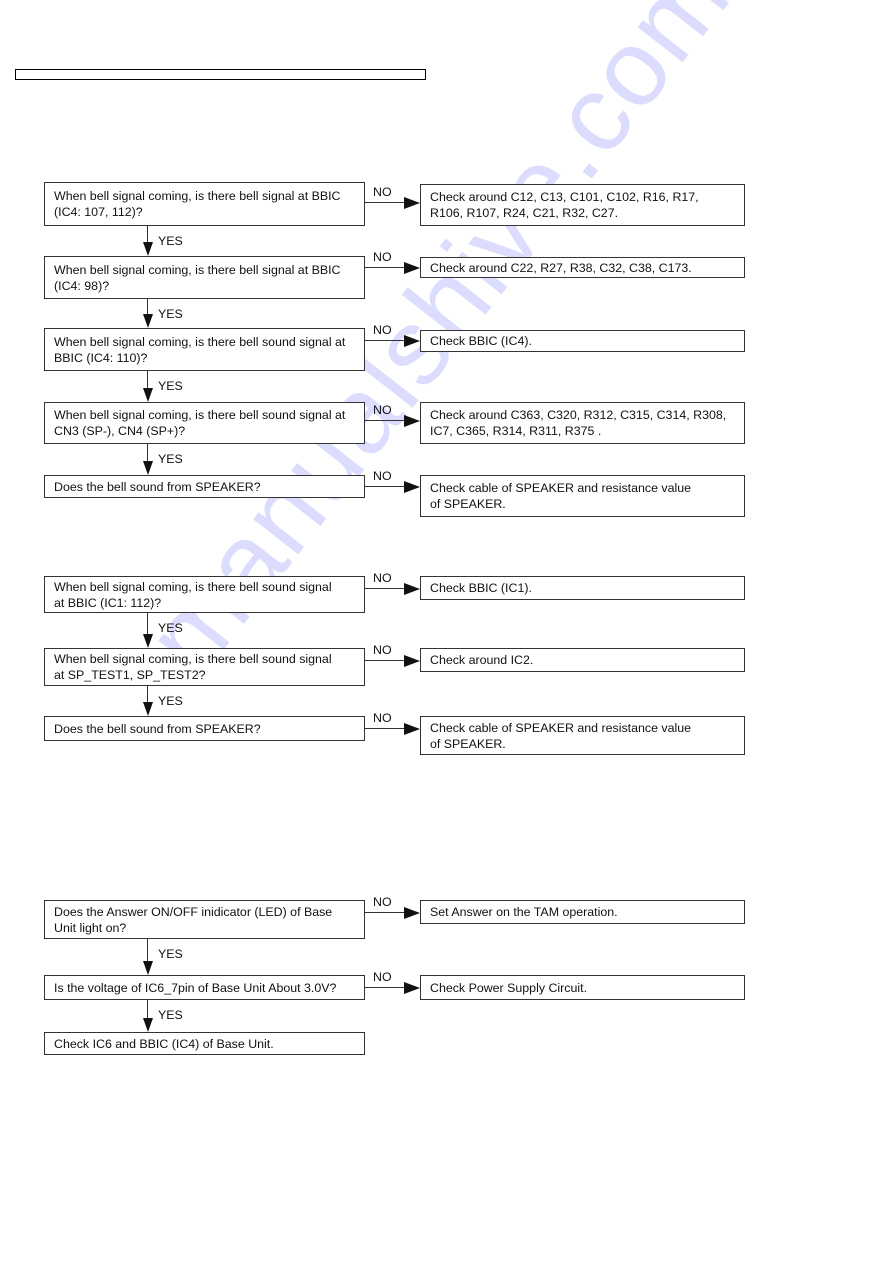  I want to click on header-box, so click(220, 74).